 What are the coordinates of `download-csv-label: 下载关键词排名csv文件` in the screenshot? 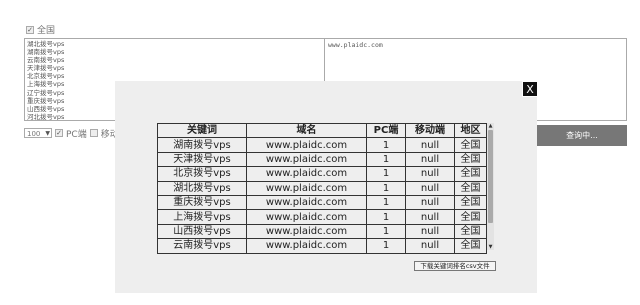 It's located at (455, 266).